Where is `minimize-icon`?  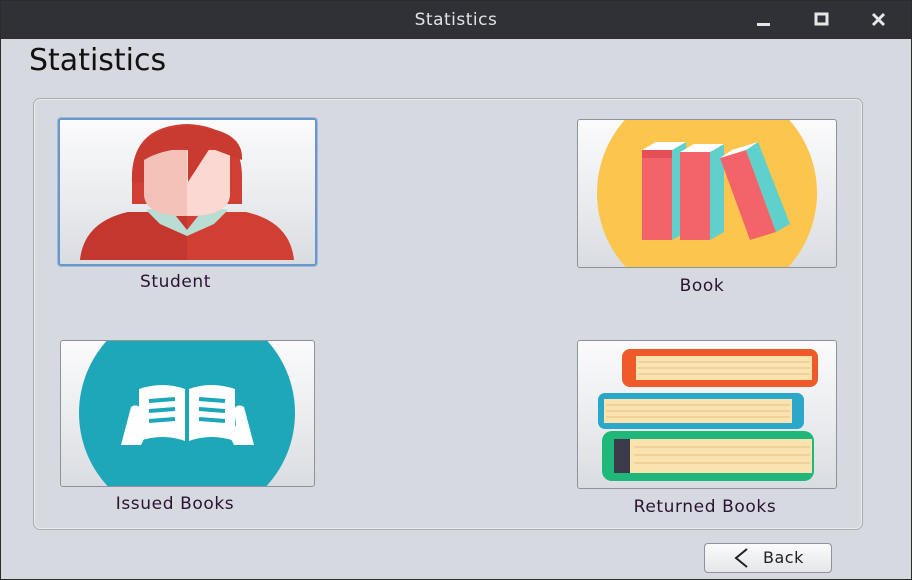 minimize-icon is located at coordinates (763, 24).